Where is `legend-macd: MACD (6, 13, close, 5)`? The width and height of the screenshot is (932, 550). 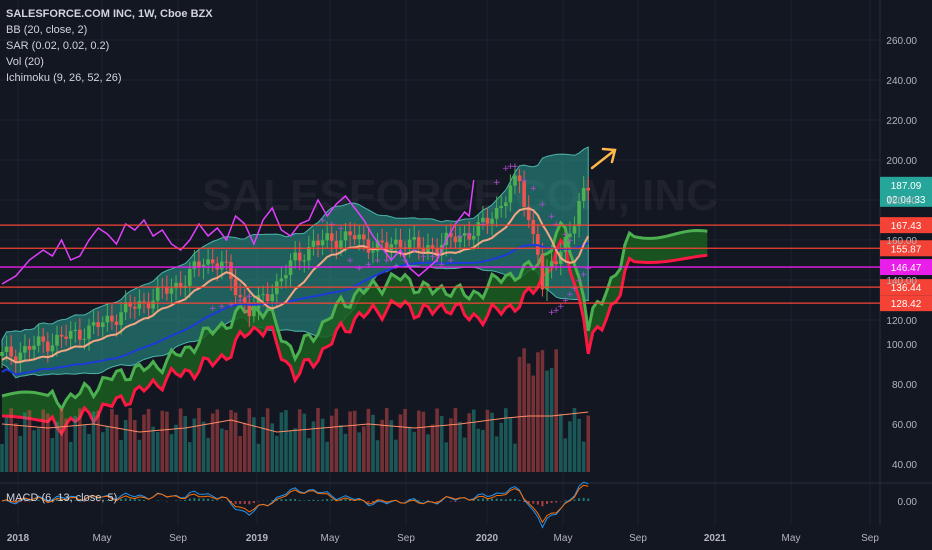 legend-macd: MACD (6, 13, close, 5) is located at coordinates (61, 498).